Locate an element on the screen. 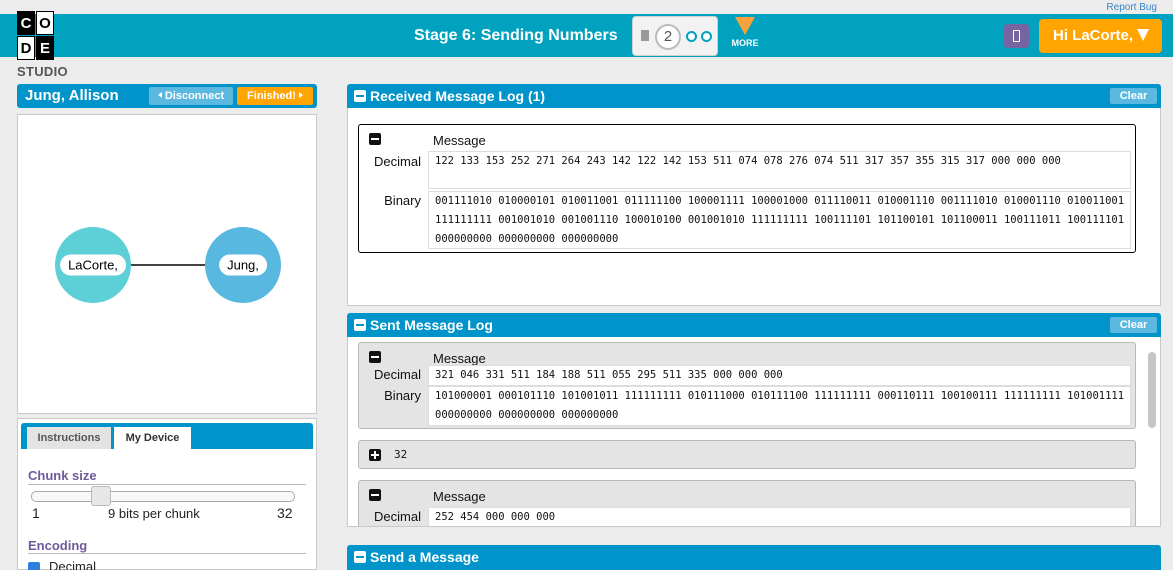  node-jung: Jung, is located at coordinates (243, 265).